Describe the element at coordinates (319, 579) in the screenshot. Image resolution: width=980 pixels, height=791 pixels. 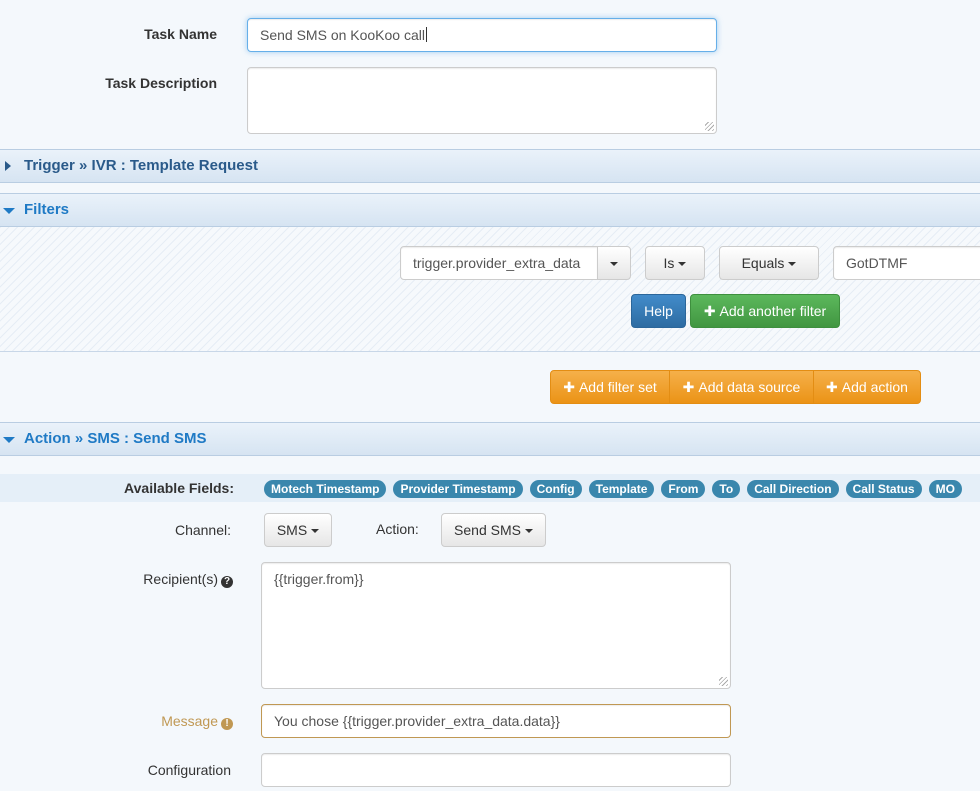
I see `recipients-value: {{trigger.from}}` at that location.